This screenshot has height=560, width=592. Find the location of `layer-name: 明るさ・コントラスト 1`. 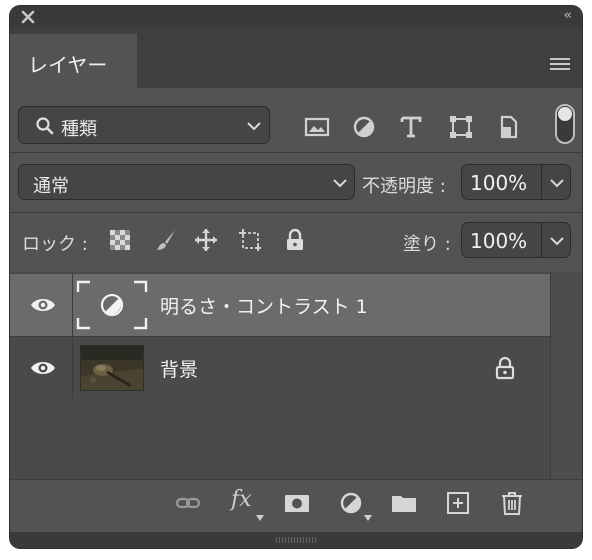

layer-name: 明るさ・コントラスト 1 is located at coordinates (264, 305).